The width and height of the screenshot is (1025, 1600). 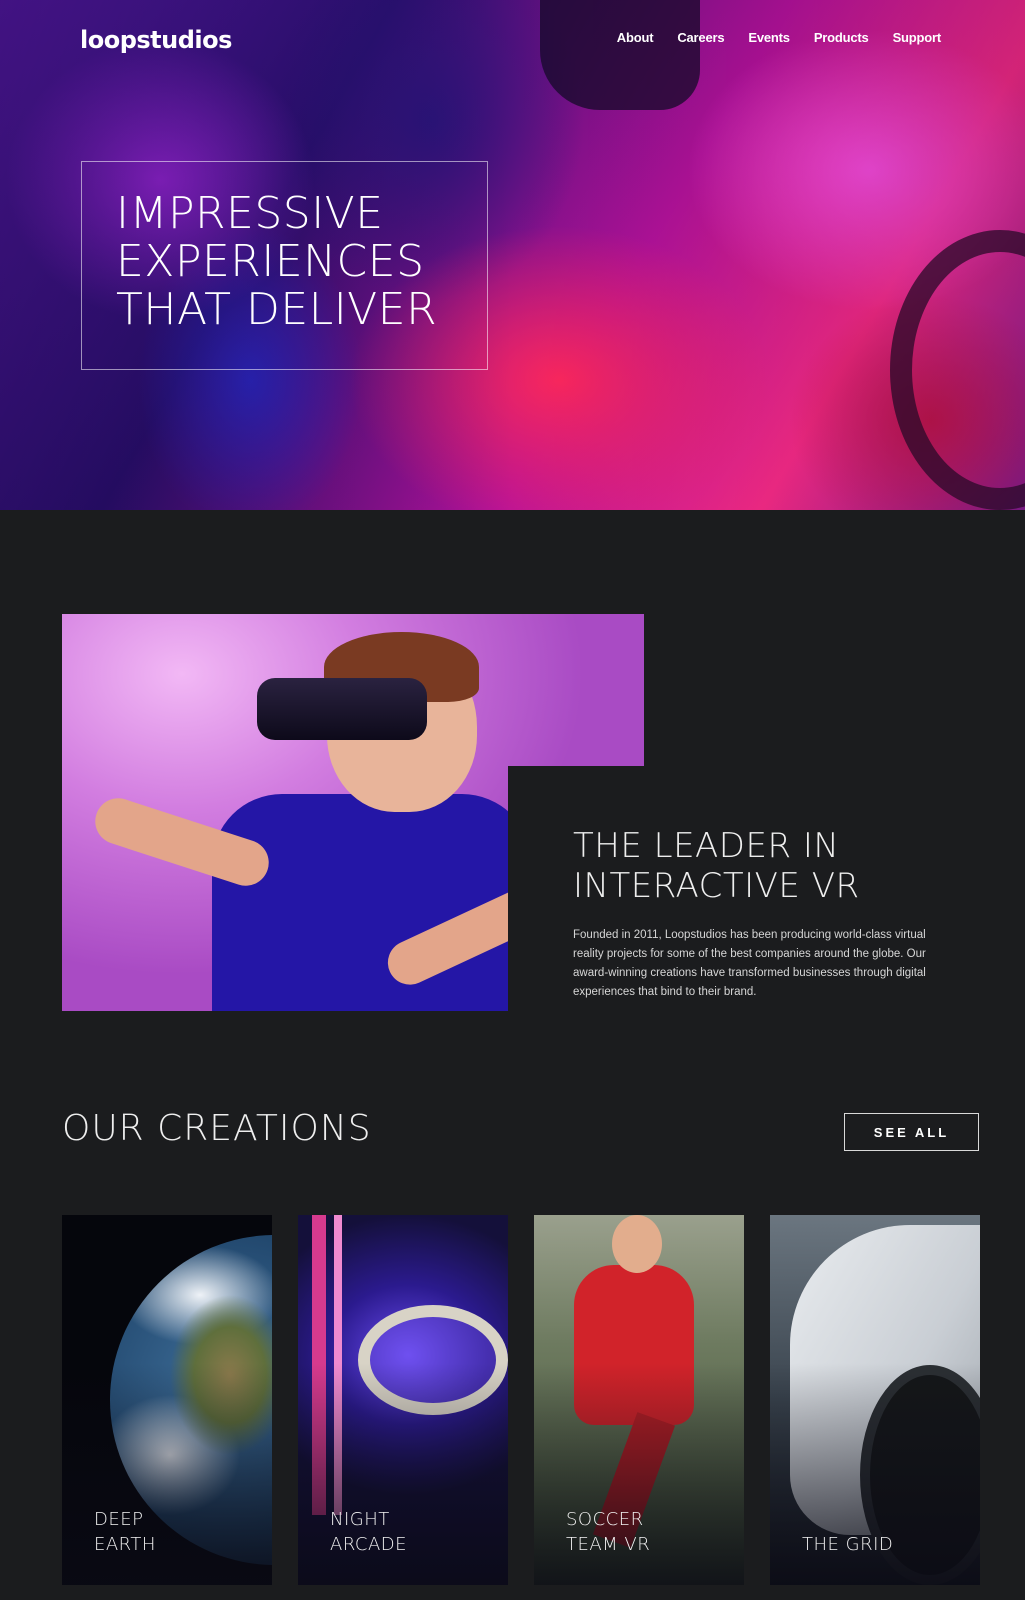 I want to click on nav-link-events: Events, so click(x=769, y=37).